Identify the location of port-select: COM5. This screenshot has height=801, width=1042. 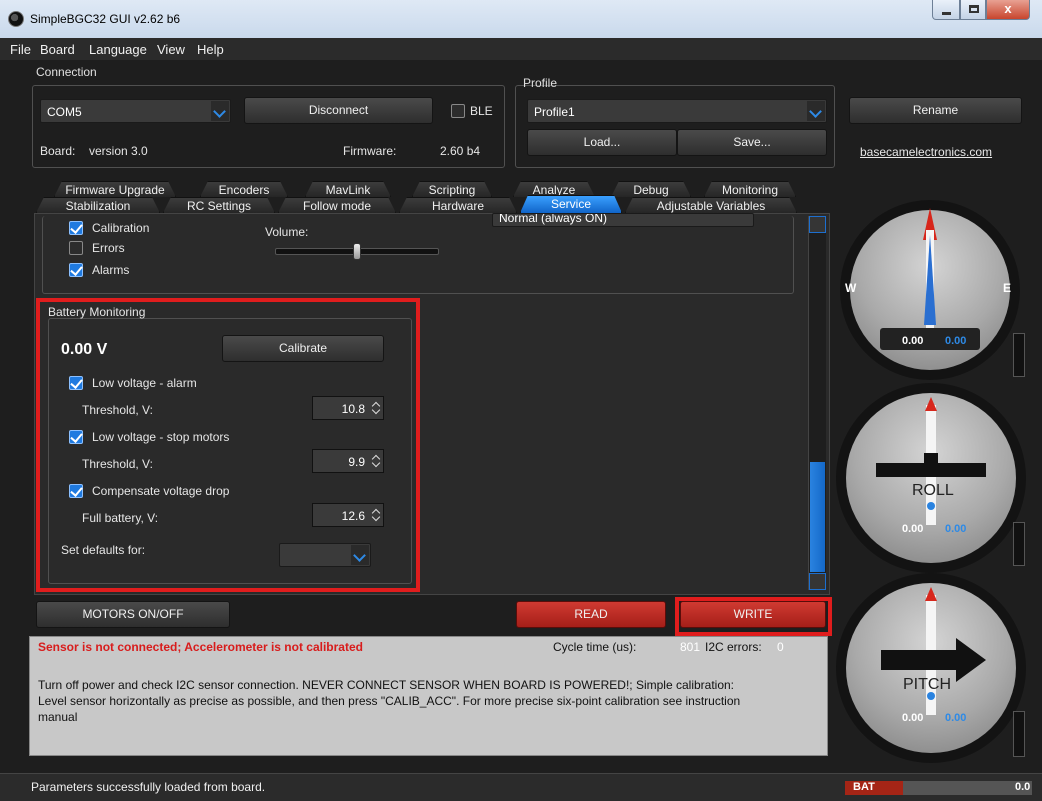
(135, 111).